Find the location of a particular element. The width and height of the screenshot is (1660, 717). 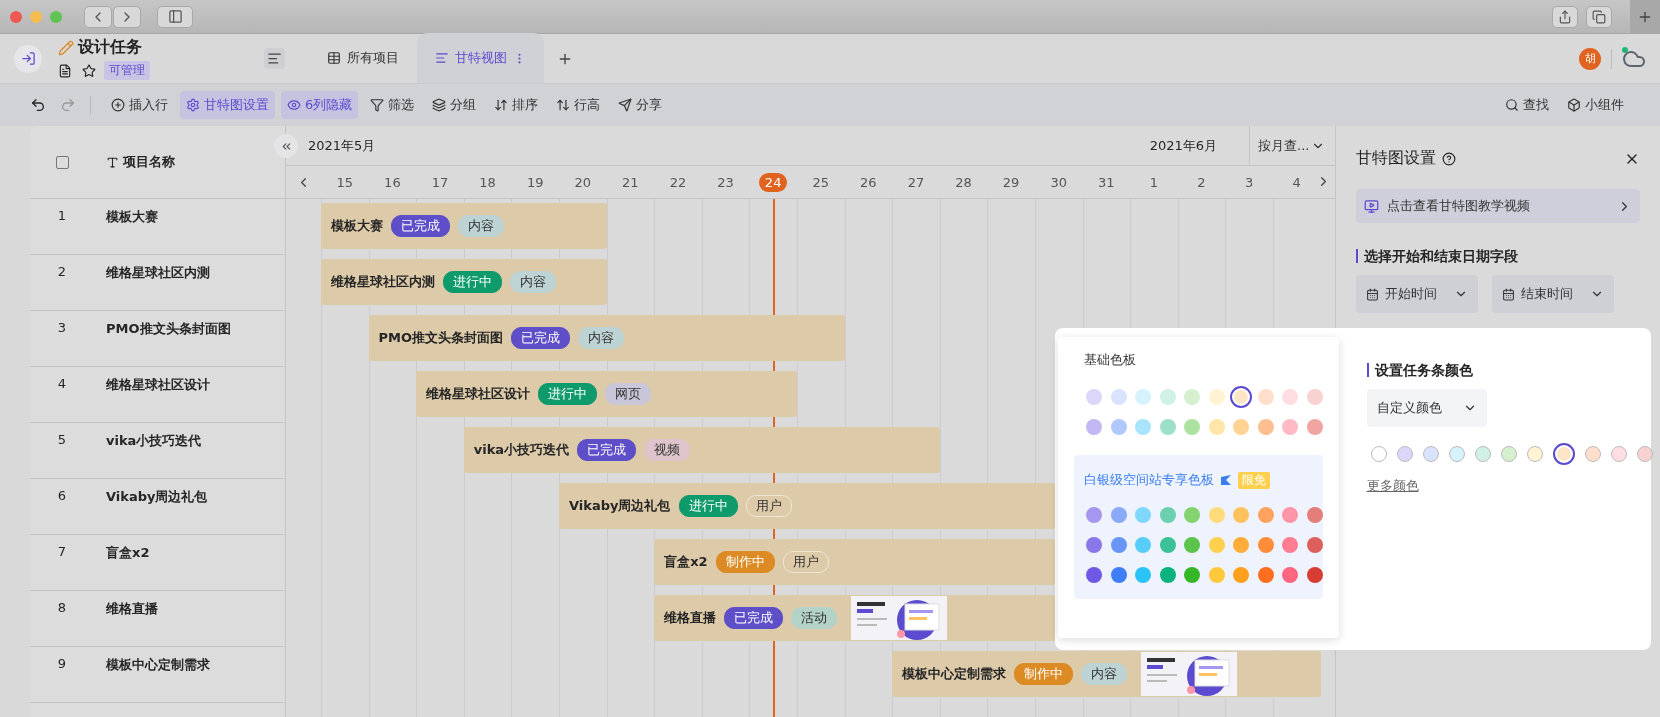

toolbar-button: 小组件 is located at coordinates (1595, 105).